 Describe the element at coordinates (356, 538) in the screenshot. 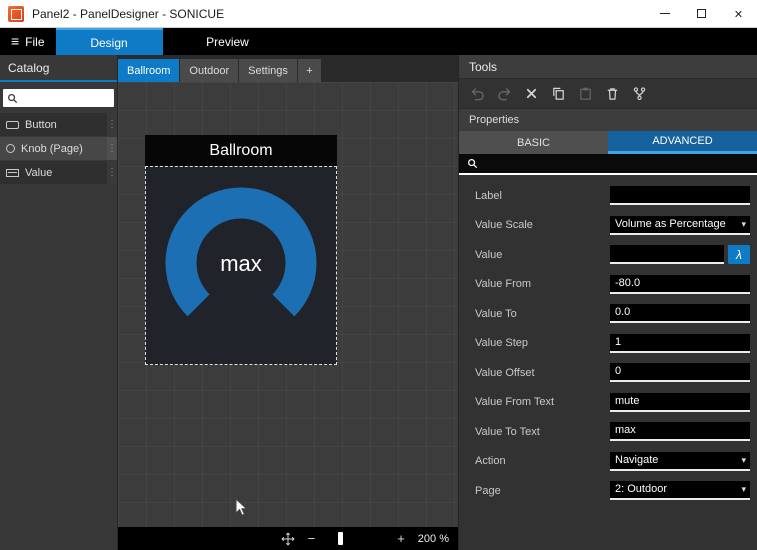

I see `zoom-slider` at that location.